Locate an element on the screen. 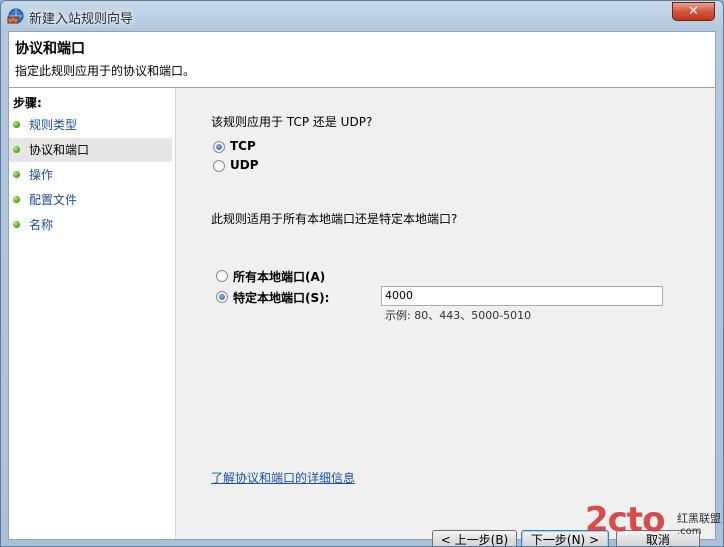  port-input: 4000 is located at coordinates (522, 296).